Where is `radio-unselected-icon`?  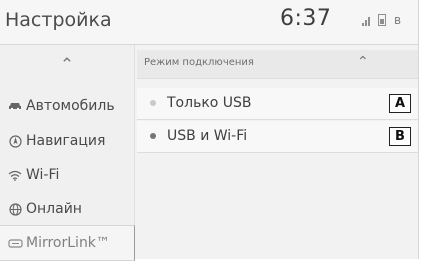 radio-unselected-icon is located at coordinates (153, 103).